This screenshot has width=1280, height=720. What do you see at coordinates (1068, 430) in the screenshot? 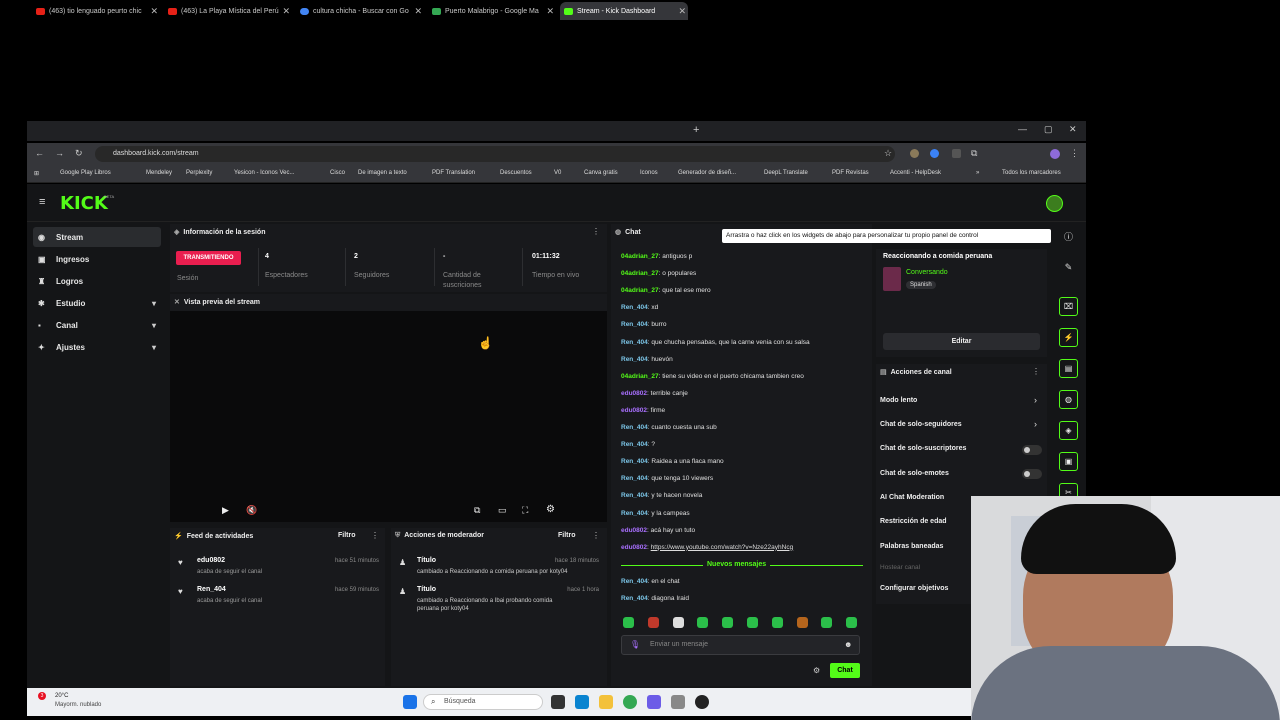
I see `widget-broadcast-icon: ◈` at bounding box center [1068, 430].